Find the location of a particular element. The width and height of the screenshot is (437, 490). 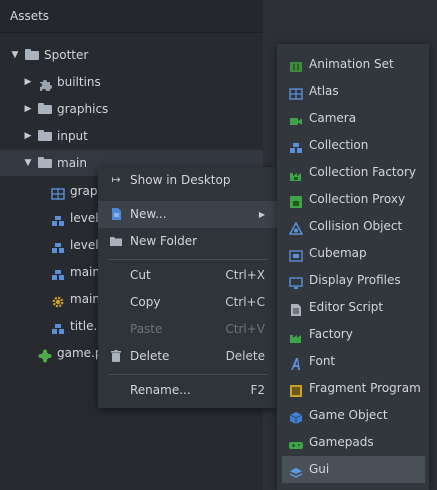

tree-item-label: builtins is located at coordinates (79, 82).